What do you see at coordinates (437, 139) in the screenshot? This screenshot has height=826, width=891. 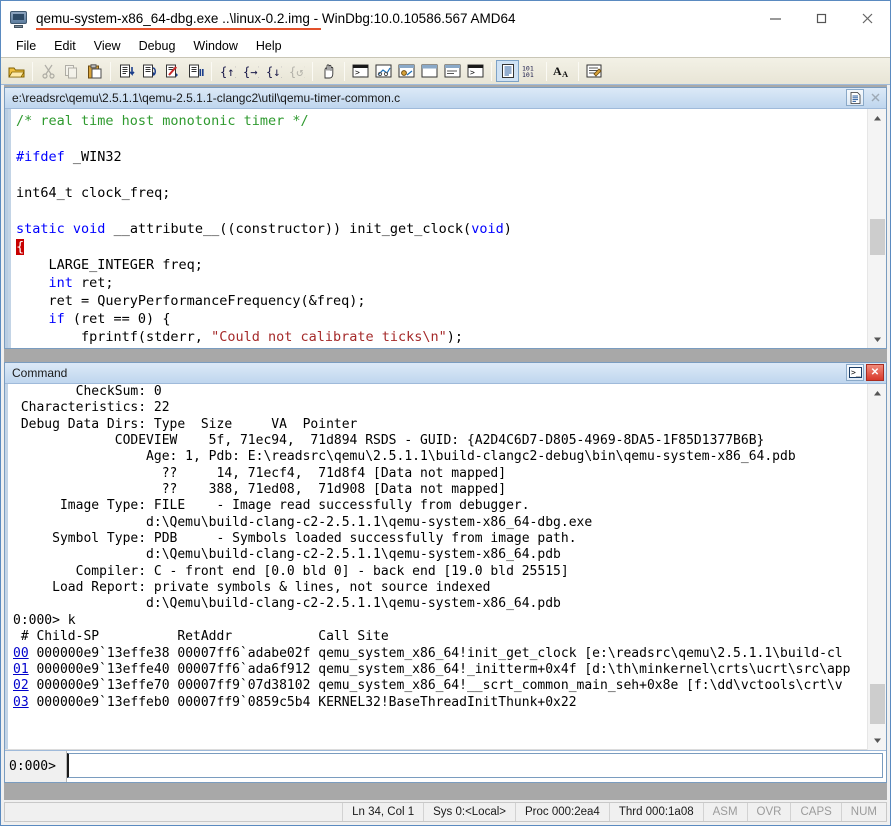 I see `source-line` at bounding box center [437, 139].